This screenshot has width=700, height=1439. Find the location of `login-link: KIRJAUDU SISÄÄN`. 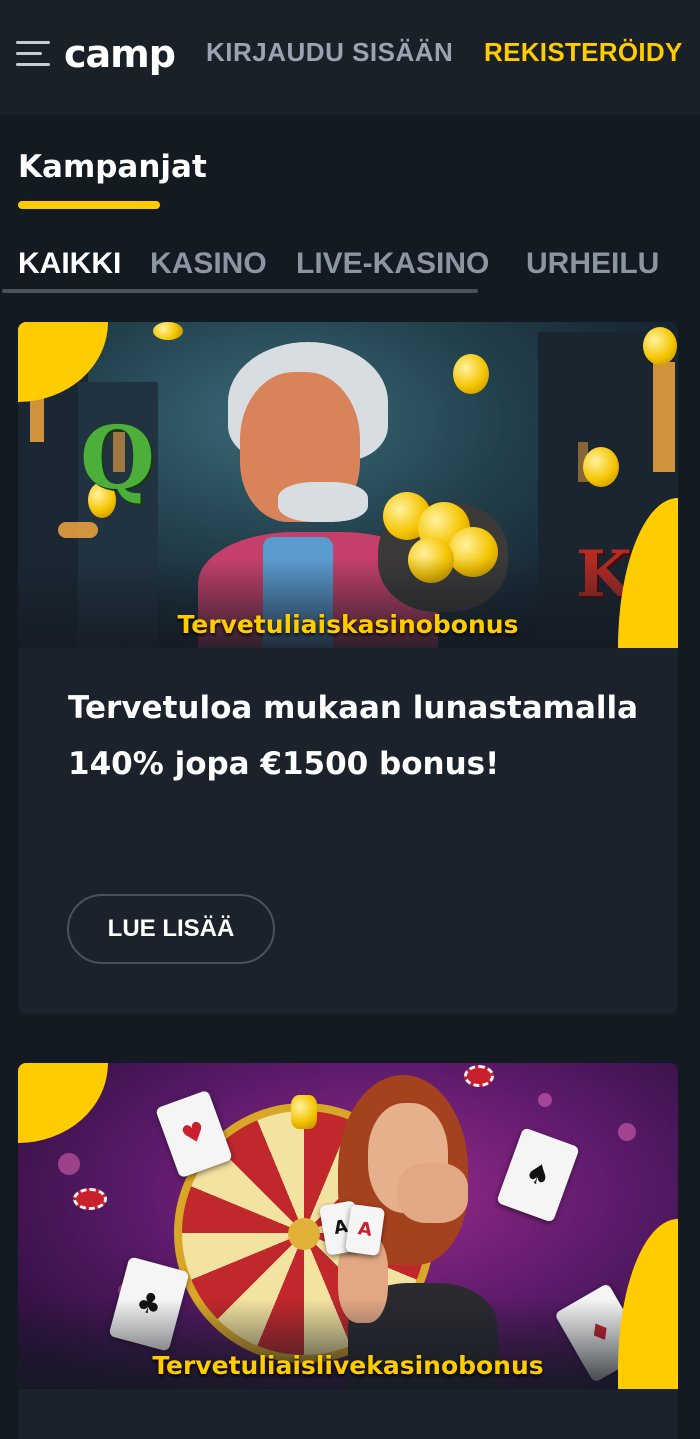

login-link: KIRJAUDU SISÄÄN is located at coordinates (329, 52).